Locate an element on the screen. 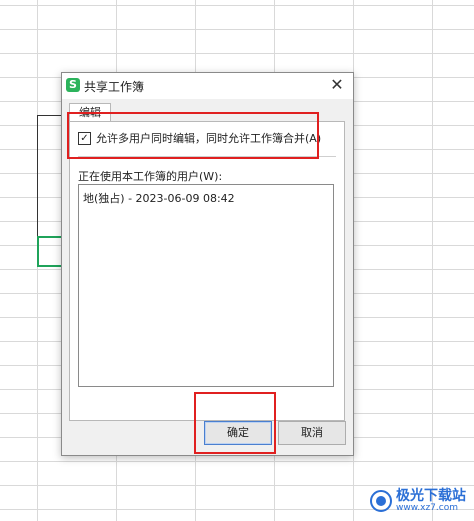  dialog-titlebar: S 共享工作簿 ✕ is located at coordinates (207, 86).